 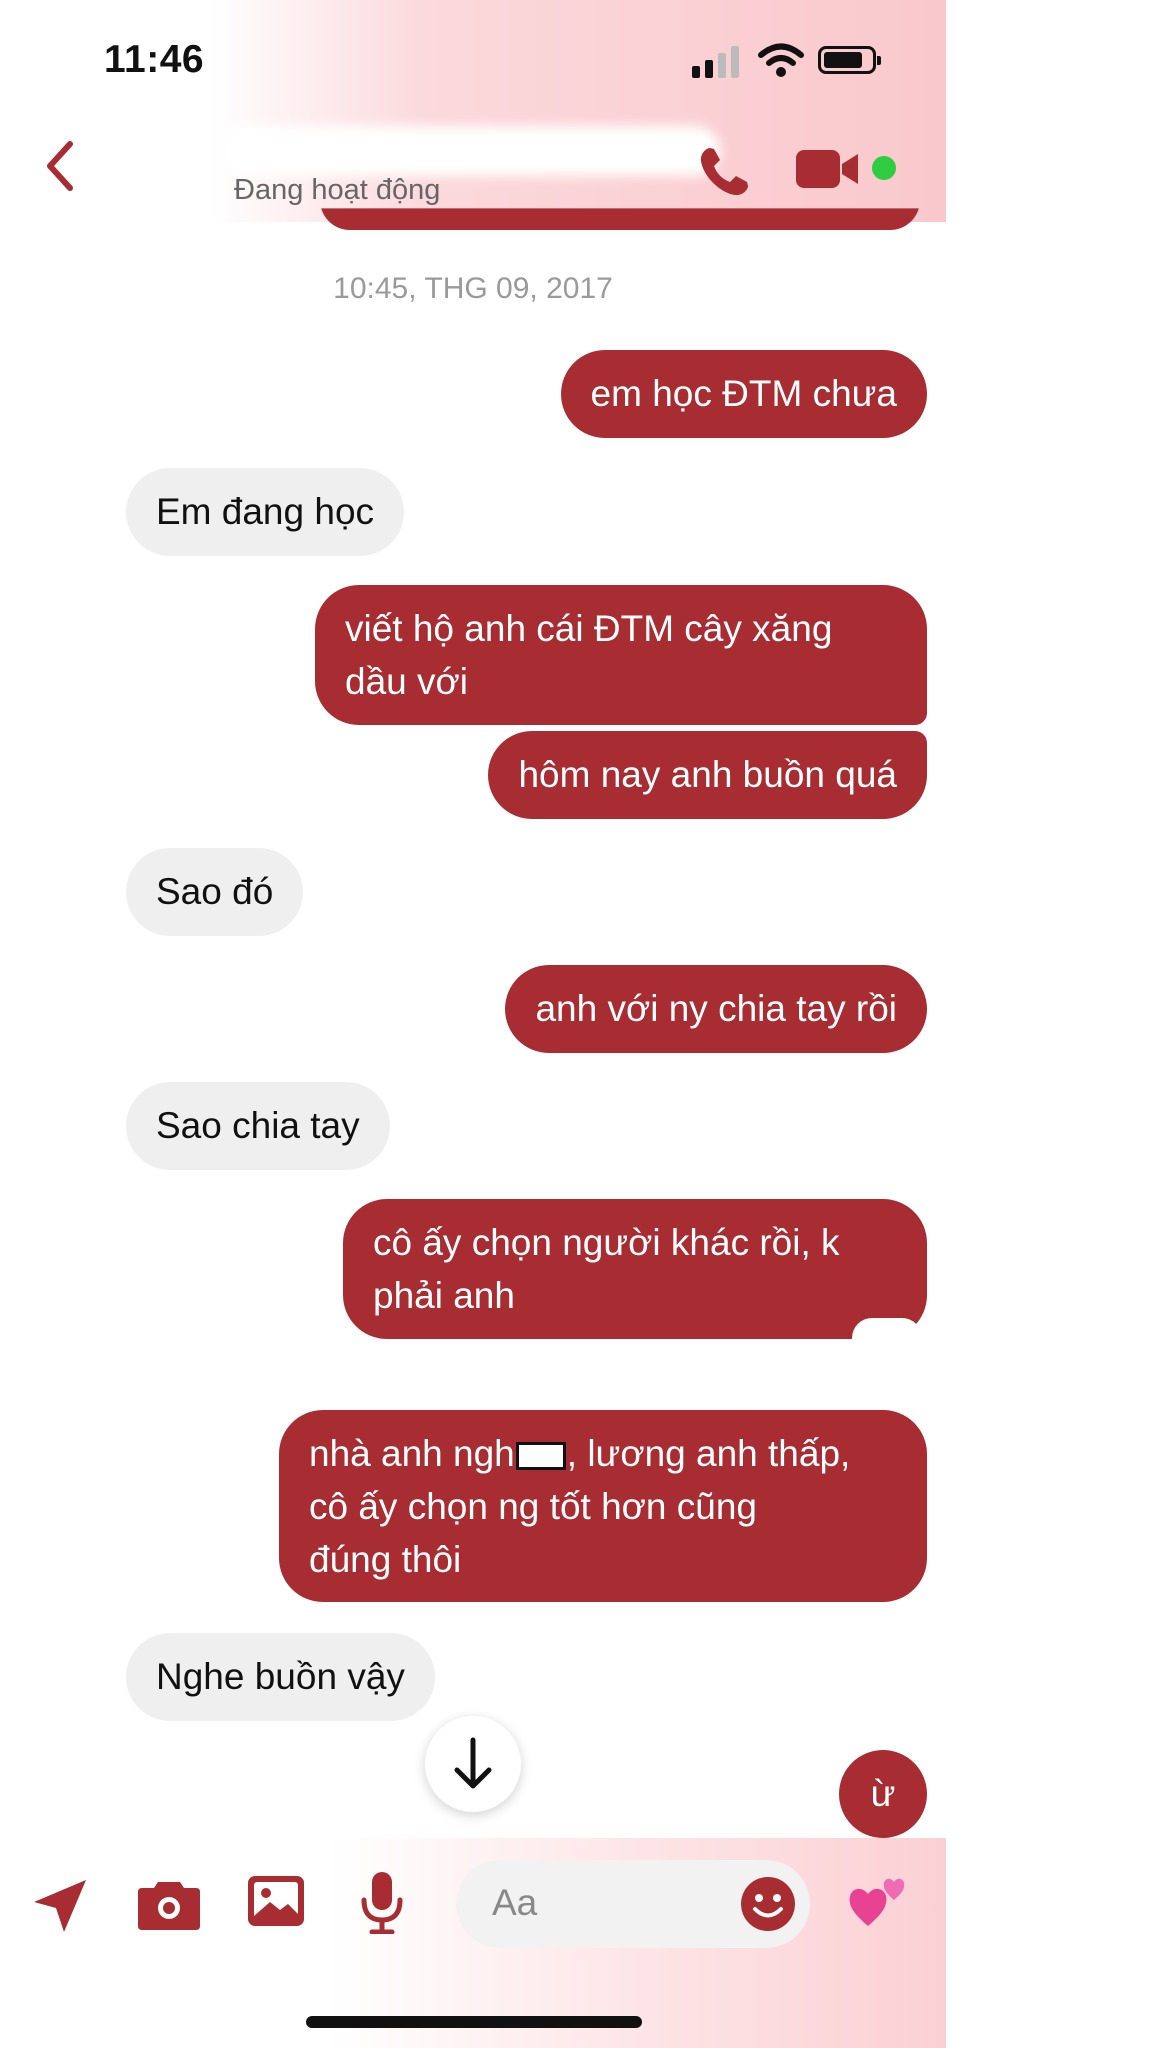 I want to click on message-text: Nghe buồn vậy, so click(x=280, y=1676).